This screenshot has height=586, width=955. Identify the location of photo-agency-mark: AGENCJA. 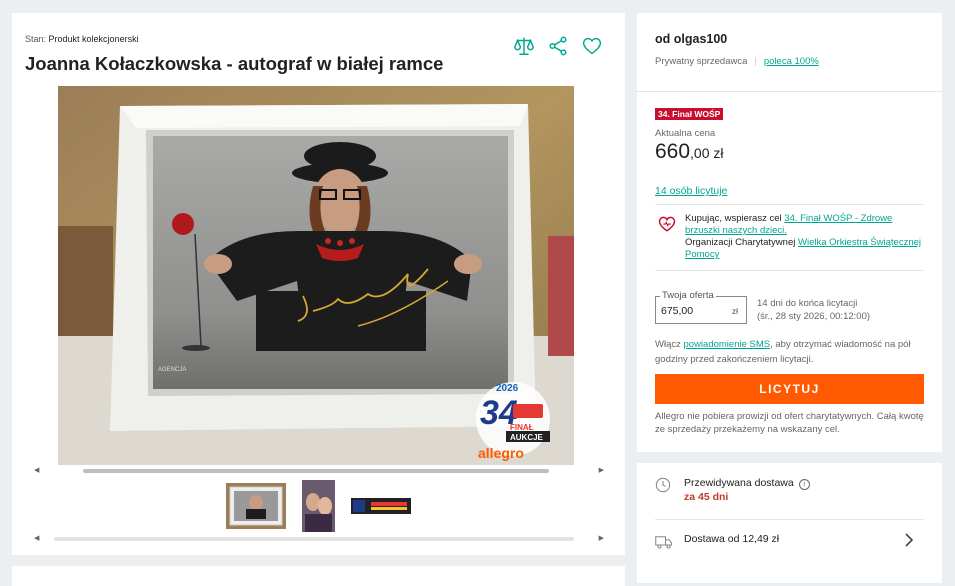
(172, 370).